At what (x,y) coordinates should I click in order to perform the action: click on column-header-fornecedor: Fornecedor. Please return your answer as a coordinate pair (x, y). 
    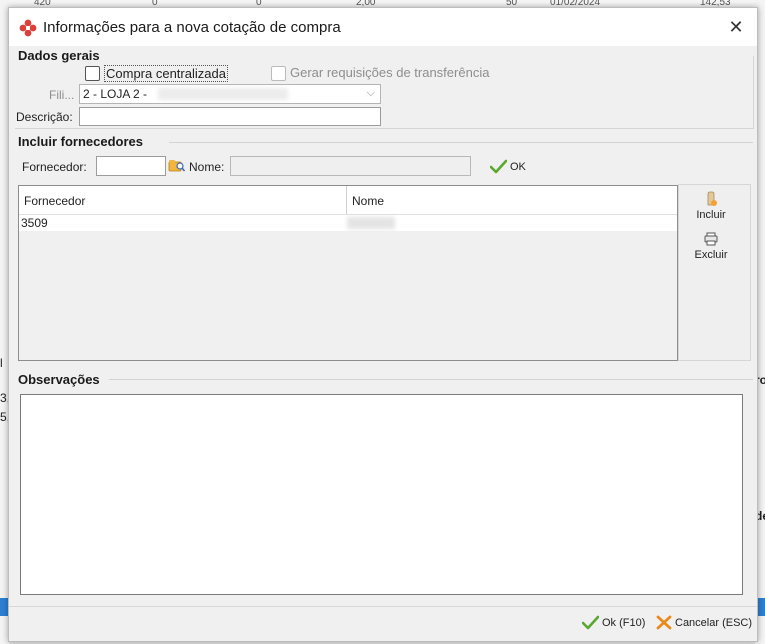
    Looking at the image, I should click on (183, 200).